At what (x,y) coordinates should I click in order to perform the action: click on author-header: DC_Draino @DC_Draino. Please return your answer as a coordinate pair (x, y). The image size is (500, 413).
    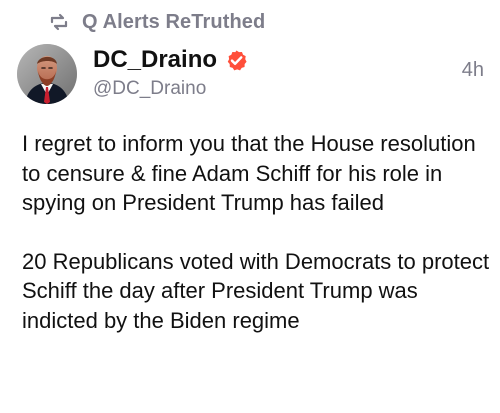
    Looking at the image, I should click on (286, 73).